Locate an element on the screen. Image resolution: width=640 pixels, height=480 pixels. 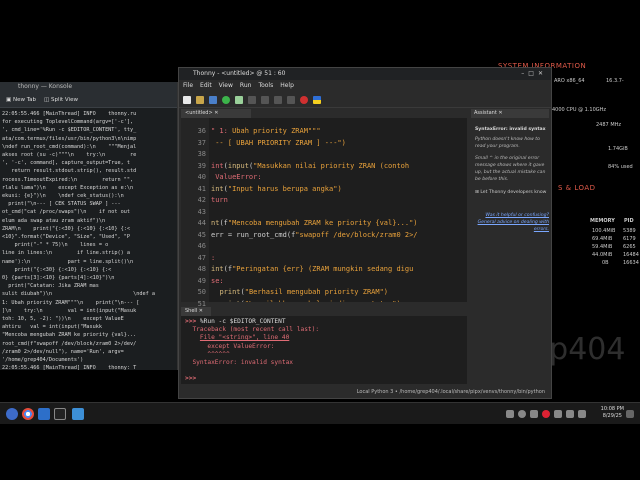
line-number: 42 is located at coordinates (201, 200).